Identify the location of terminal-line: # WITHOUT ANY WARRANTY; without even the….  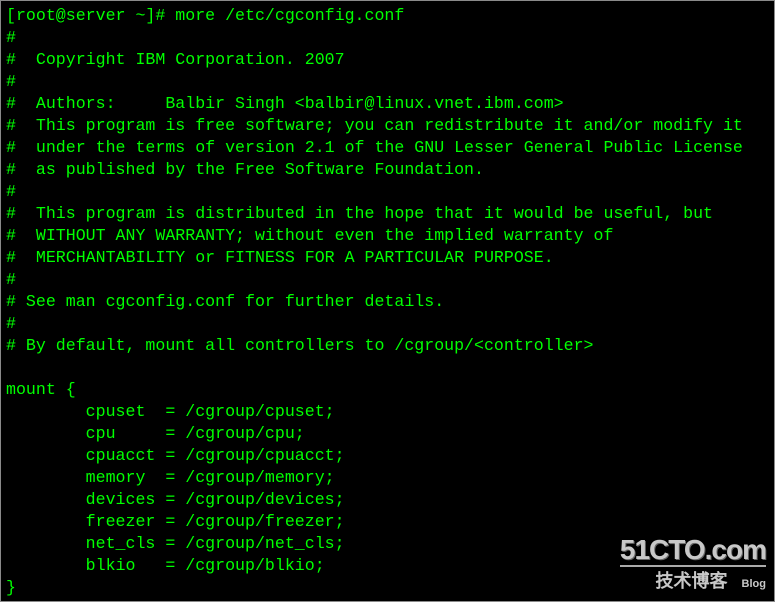
(310, 235).